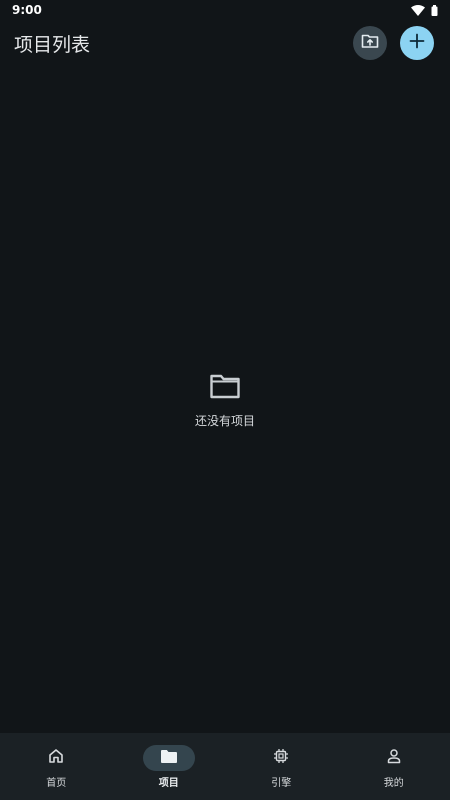  What do you see at coordinates (393, 783) in the screenshot?
I see `nav-label-profile: 我的` at bounding box center [393, 783].